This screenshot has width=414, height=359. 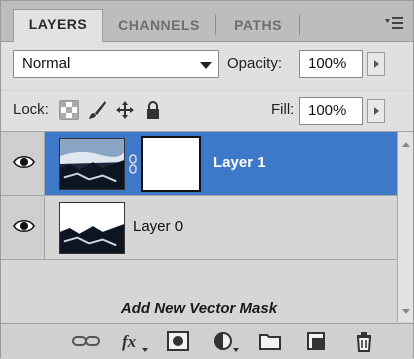 I want to click on add-mask-icon, so click(x=178, y=341).